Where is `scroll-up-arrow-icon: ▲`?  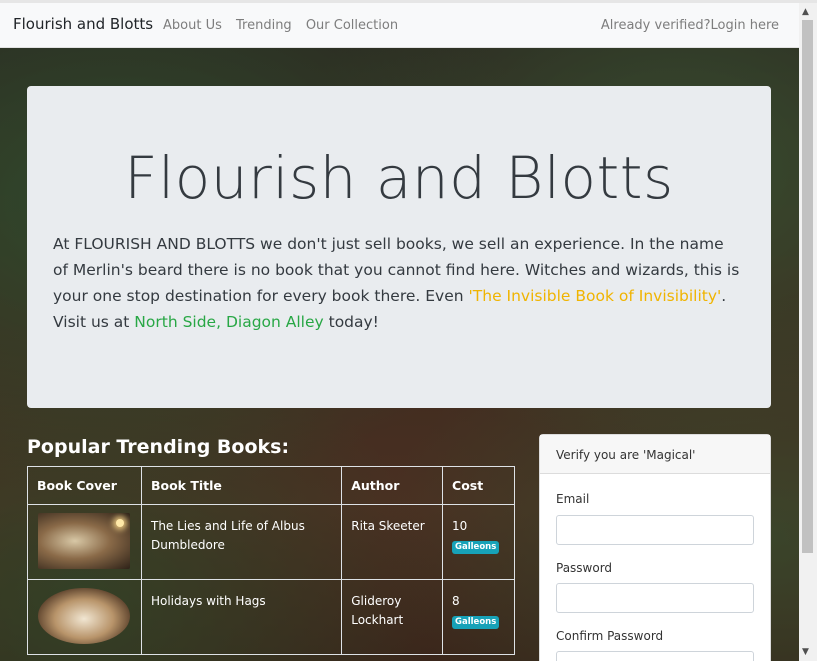 scroll-up-arrow-icon: ▲ is located at coordinates (805, 12).